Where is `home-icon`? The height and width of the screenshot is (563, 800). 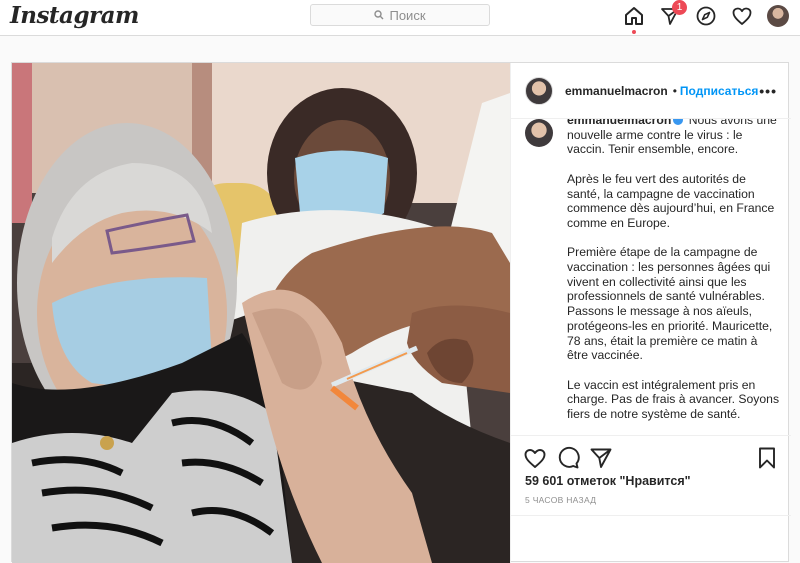 home-icon is located at coordinates (634, 19).